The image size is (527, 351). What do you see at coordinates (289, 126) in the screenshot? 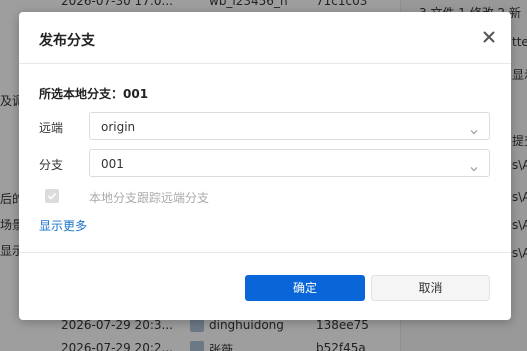
I see `remote-select: origin` at bounding box center [289, 126].